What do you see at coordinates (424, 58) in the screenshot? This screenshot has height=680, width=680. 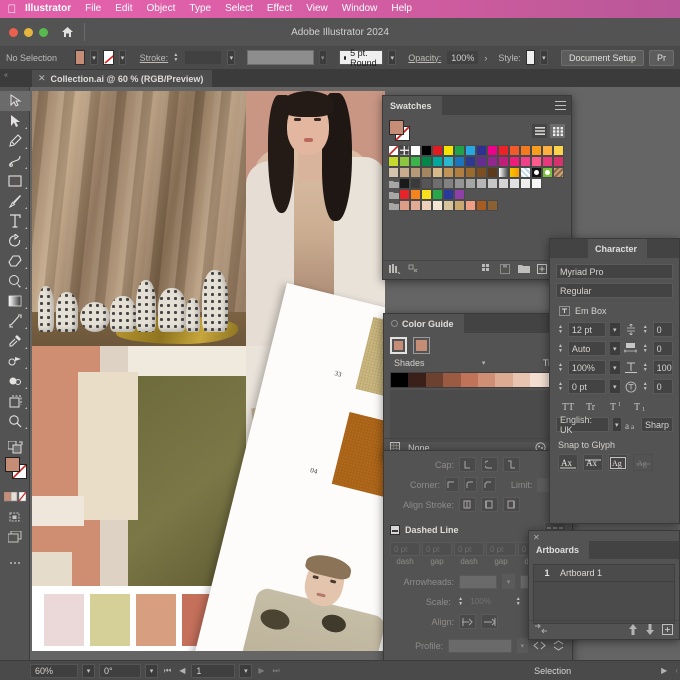 I see `opacity-label: Opacity:` at bounding box center [424, 58].